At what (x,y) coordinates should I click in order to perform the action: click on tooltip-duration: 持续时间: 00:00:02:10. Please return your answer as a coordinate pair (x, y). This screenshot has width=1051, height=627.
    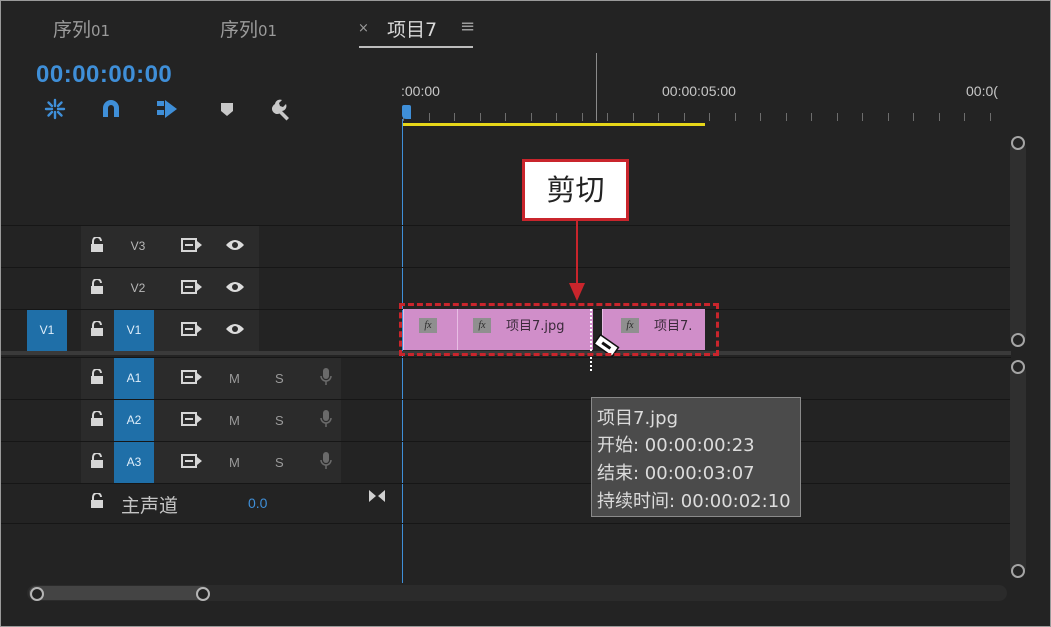
    Looking at the image, I should click on (694, 501).